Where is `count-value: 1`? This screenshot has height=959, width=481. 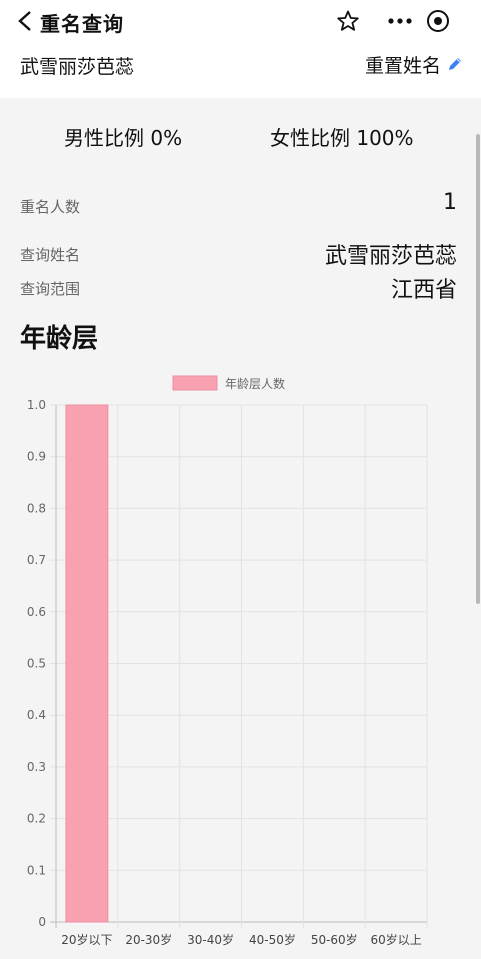 count-value: 1 is located at coordinates (450, 202).